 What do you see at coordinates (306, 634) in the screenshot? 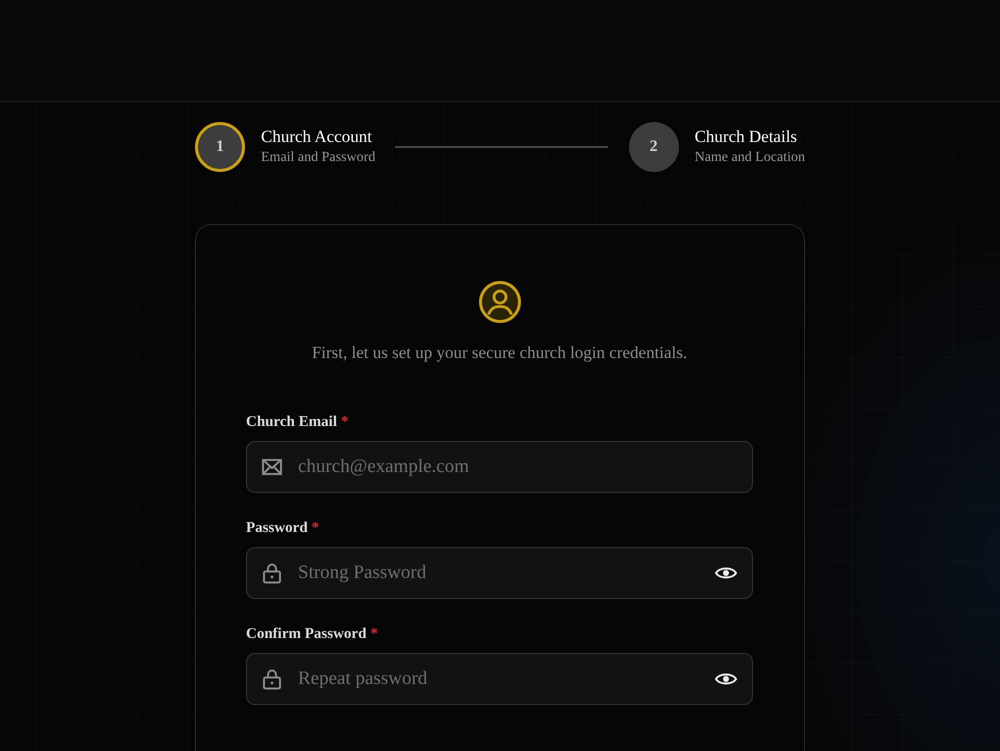
I see `field-label: Confirm Password` at bounding box center [306, 634].